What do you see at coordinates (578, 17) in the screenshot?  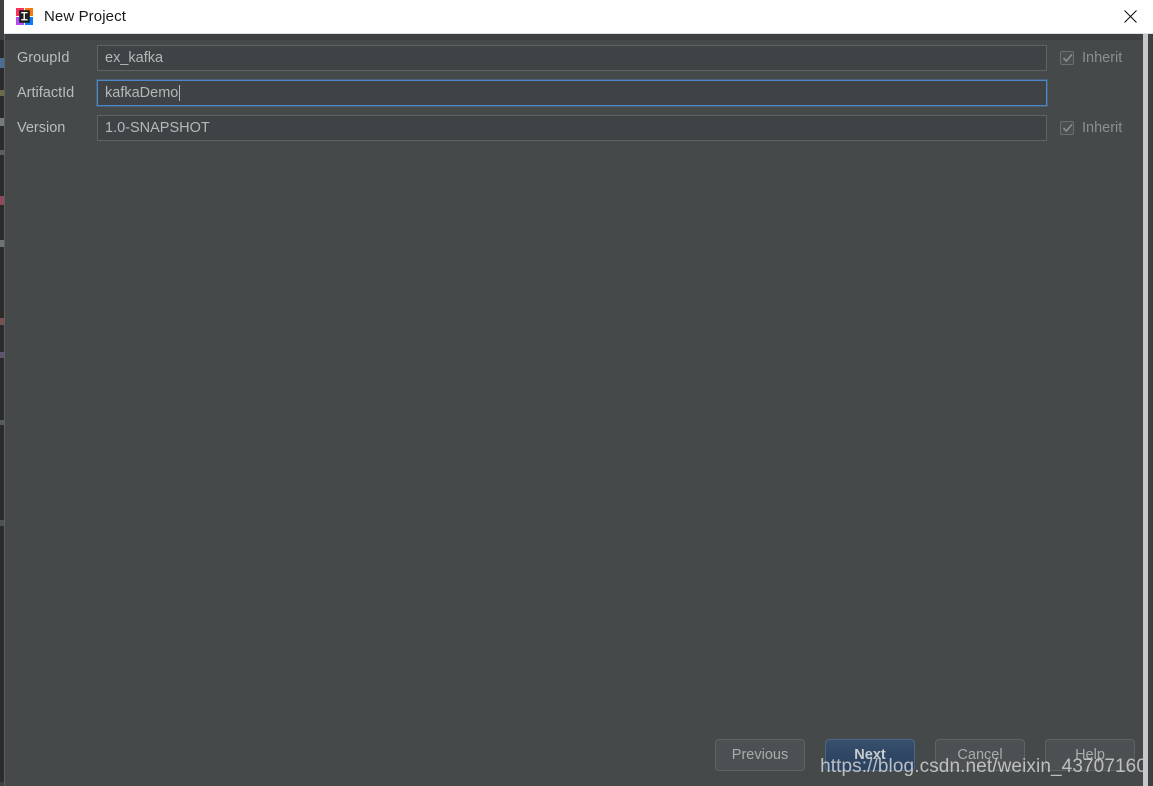 I see `dialog-titlebar: New Project` at bounding box center [578, 17].